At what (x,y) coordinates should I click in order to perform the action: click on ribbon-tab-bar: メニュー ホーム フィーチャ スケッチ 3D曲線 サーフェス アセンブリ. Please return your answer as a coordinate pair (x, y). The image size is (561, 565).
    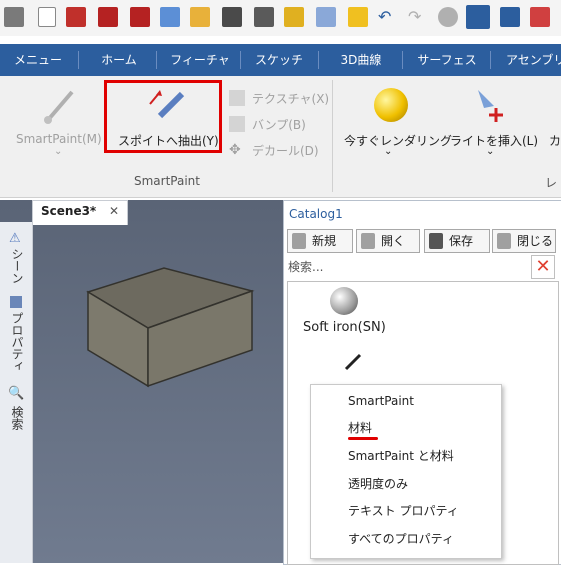
    Looking at the image, I should click on (280, 60).